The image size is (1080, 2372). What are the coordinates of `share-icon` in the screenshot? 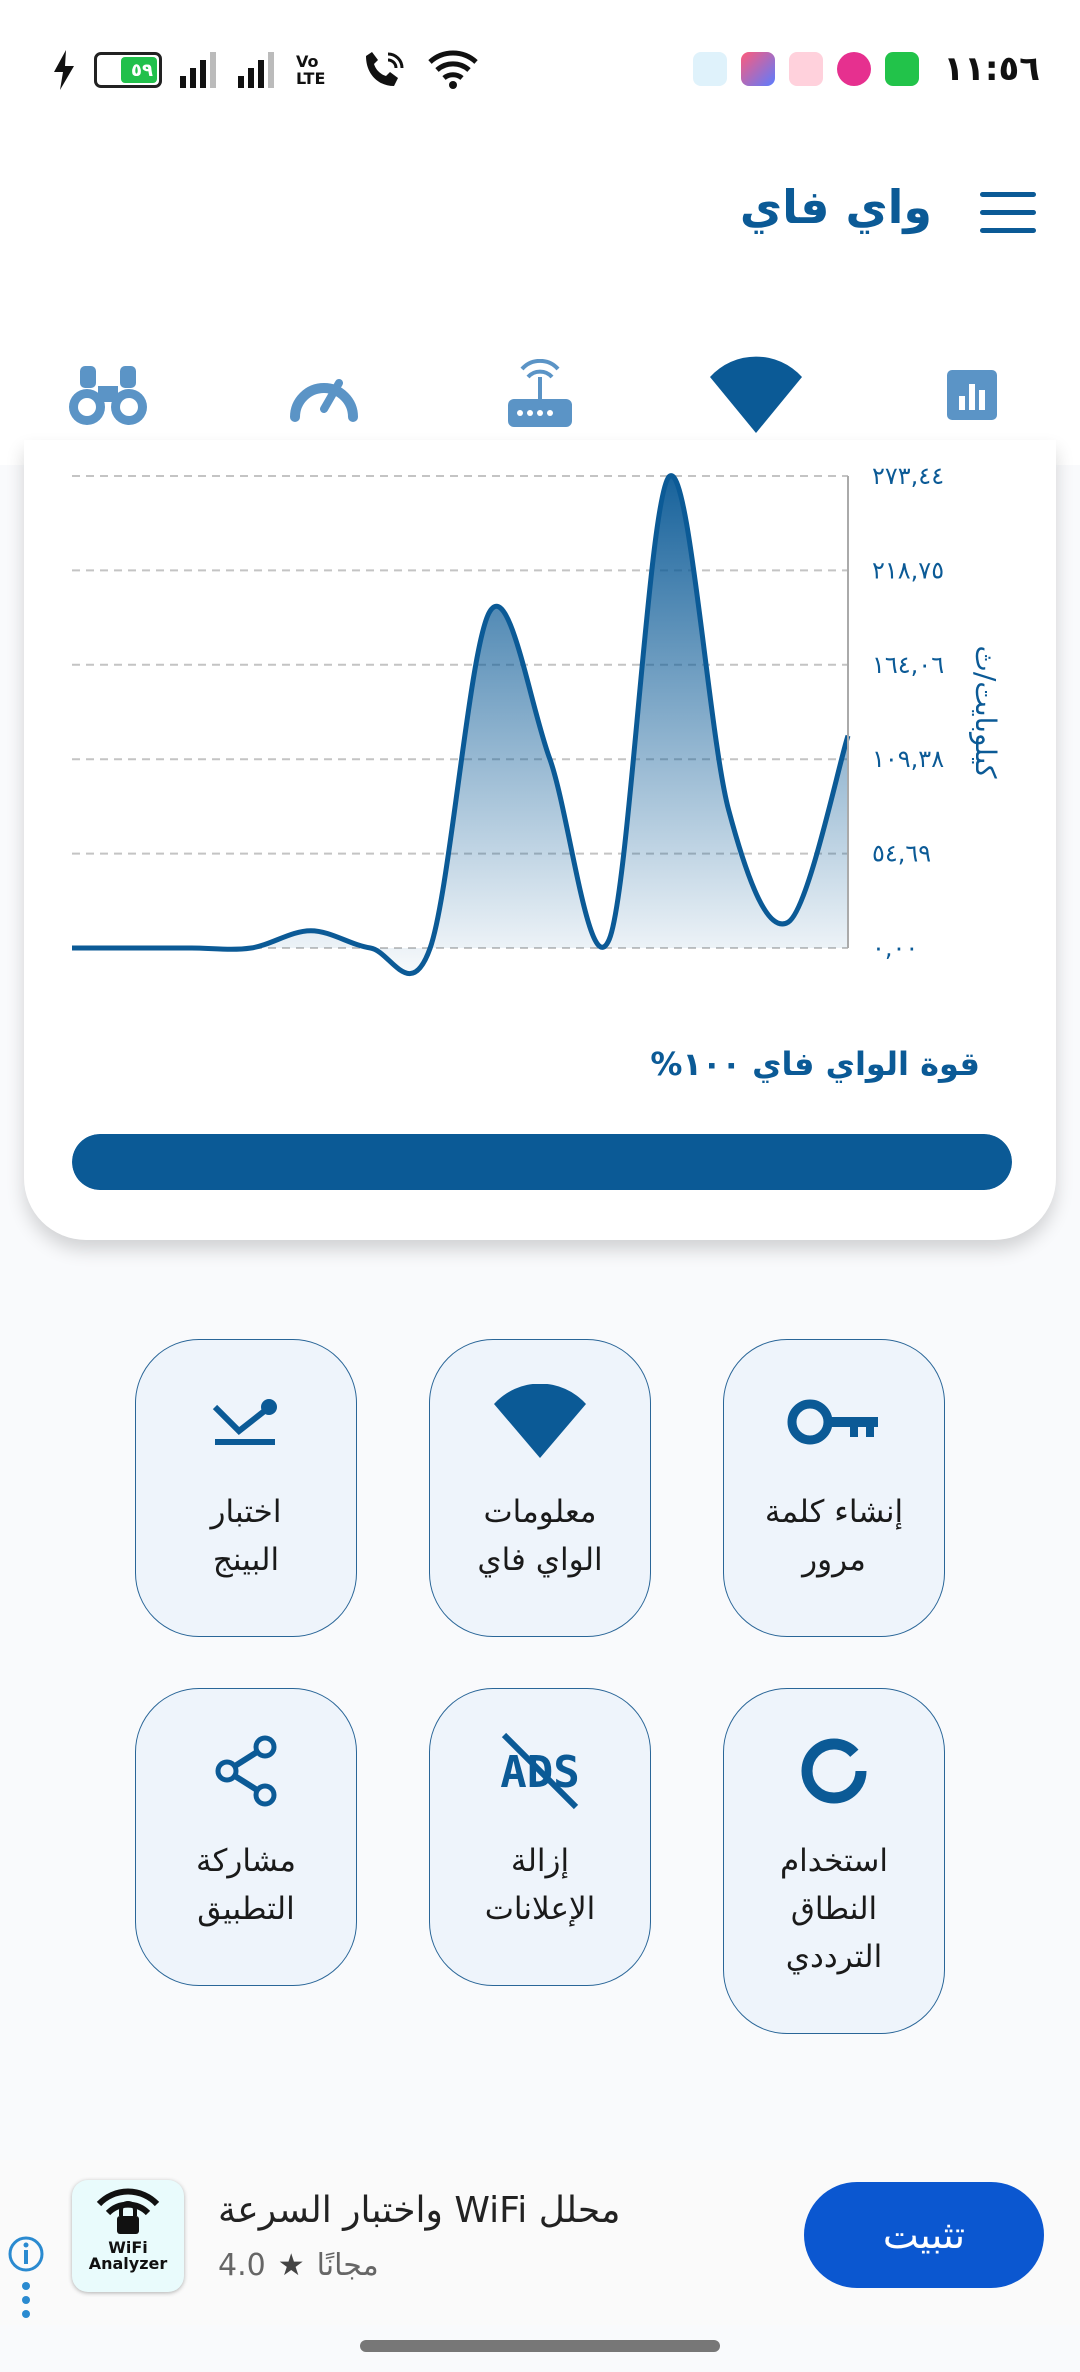 It's located at (246, 1771).